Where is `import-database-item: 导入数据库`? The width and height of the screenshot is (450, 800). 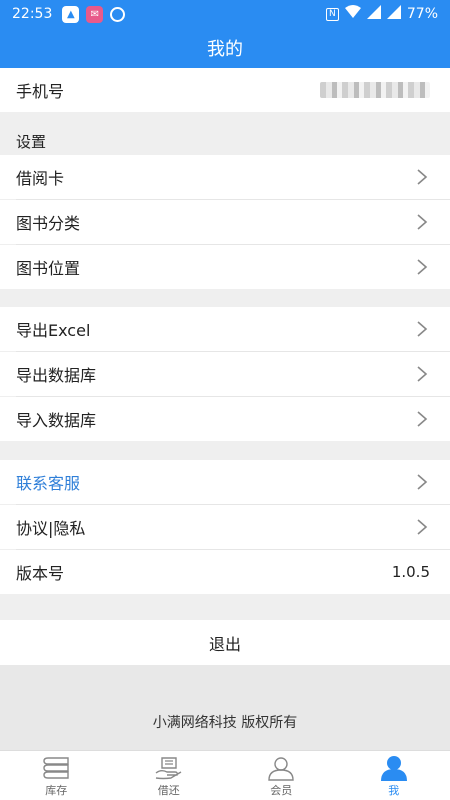 import-database-item: 导入数据库 is located at coordinates (225, 419).